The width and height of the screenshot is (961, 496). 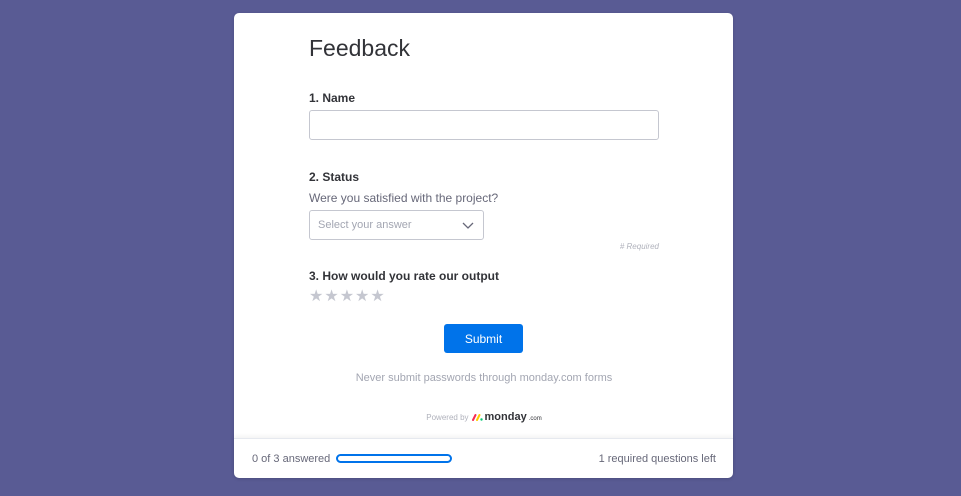 I want to click on question-status-subtitle: Were you satisfied with the project?, so click(x=404, y=198).